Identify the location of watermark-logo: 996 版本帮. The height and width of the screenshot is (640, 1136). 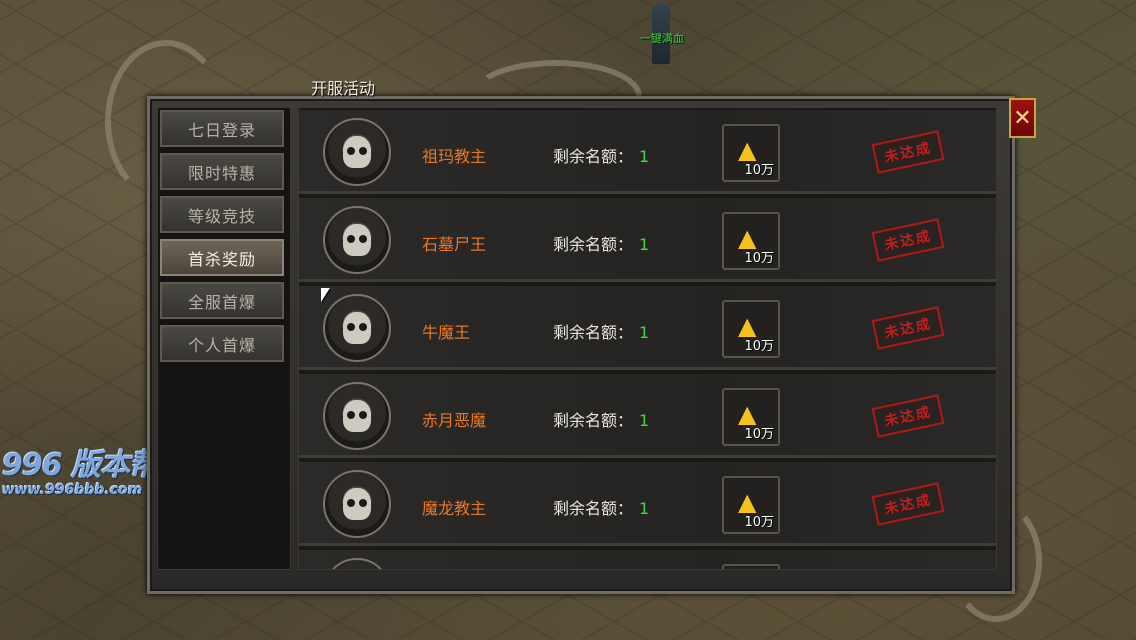
(80, 465).